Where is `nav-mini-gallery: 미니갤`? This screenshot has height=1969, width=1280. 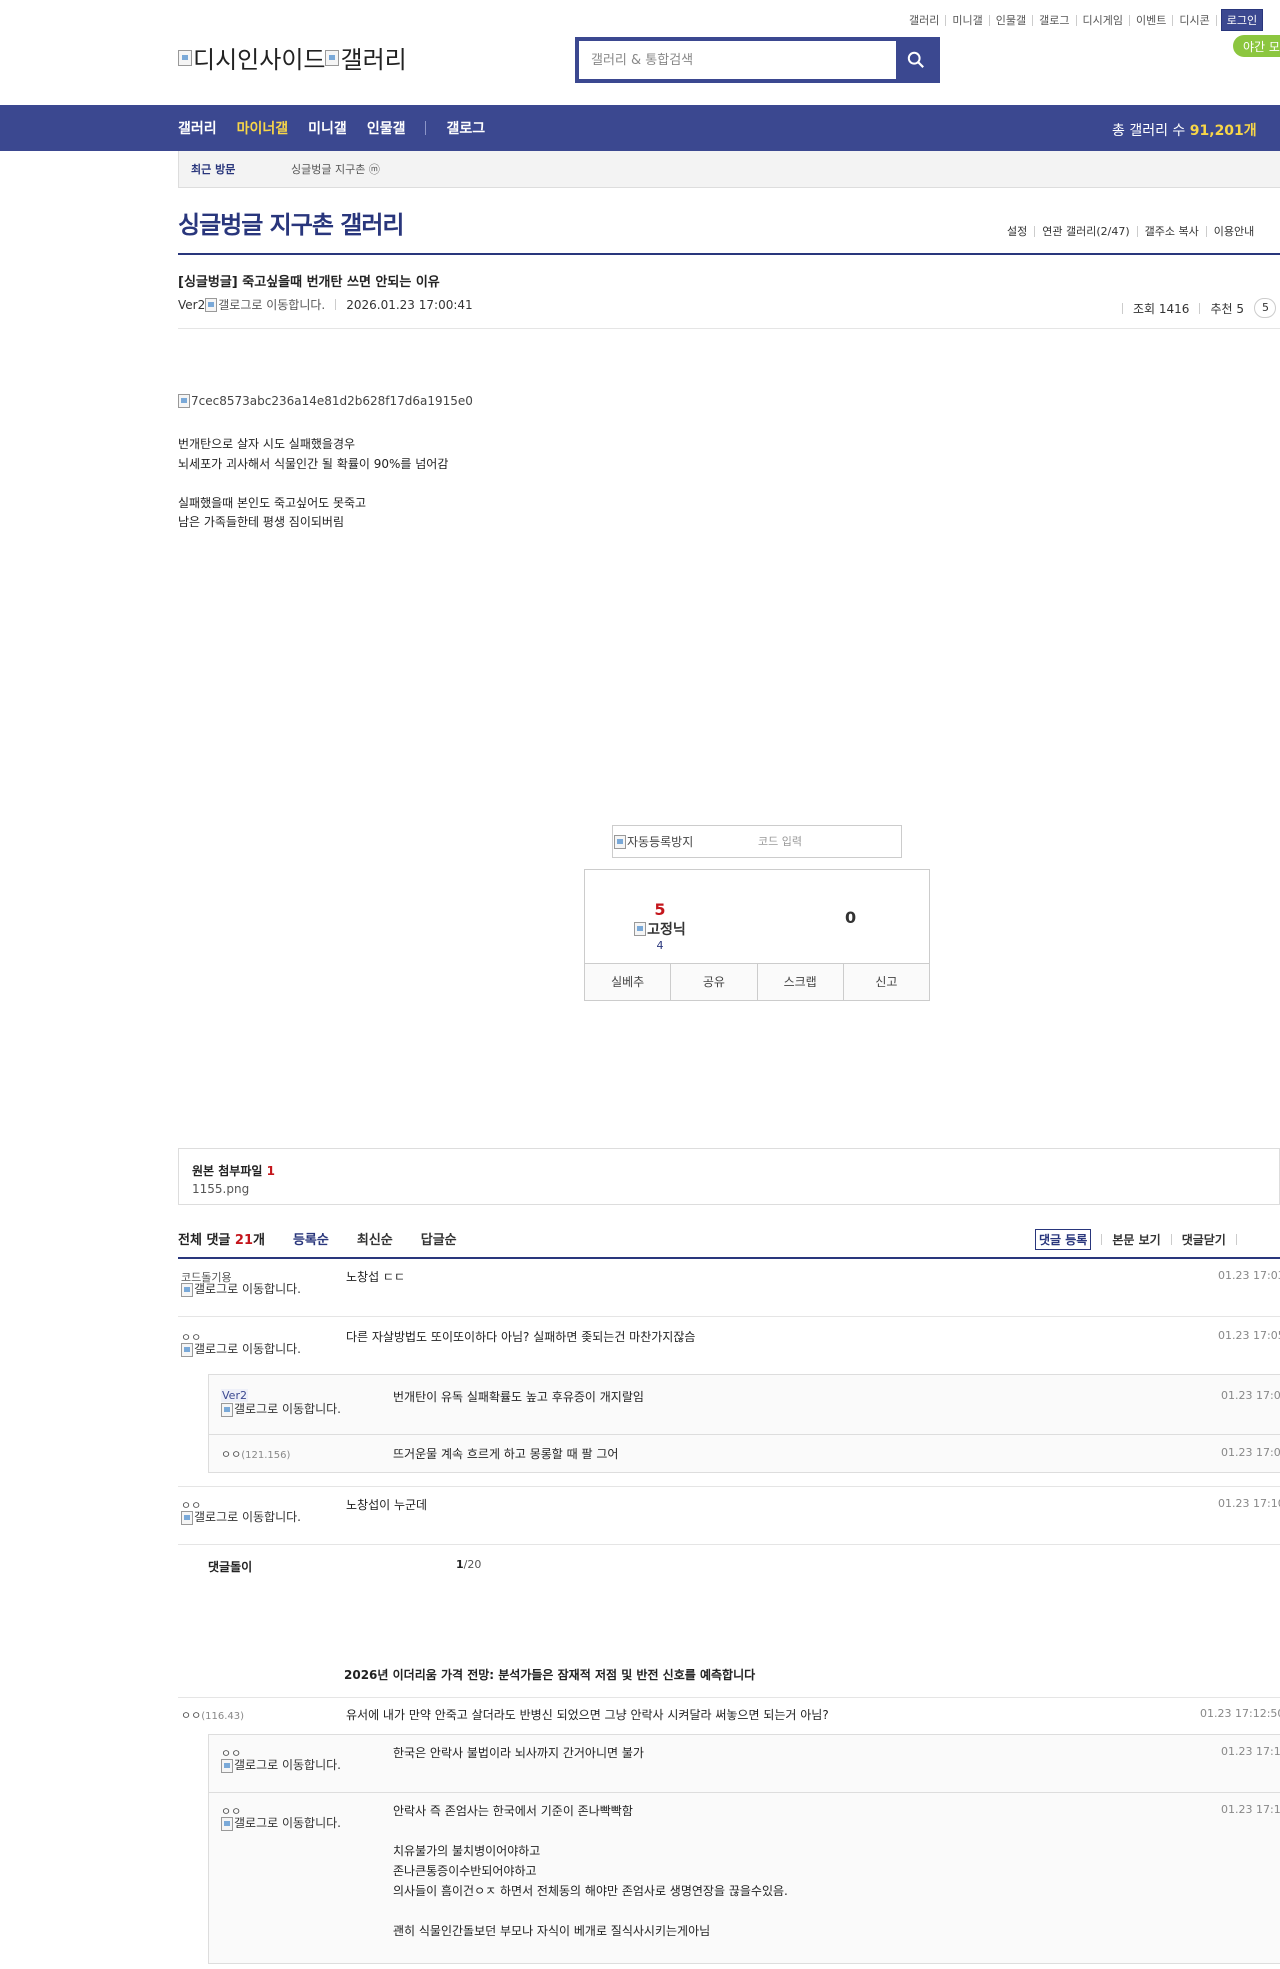 nav-mini-gallery: 미니갤 is located at coordinates (327, 128).